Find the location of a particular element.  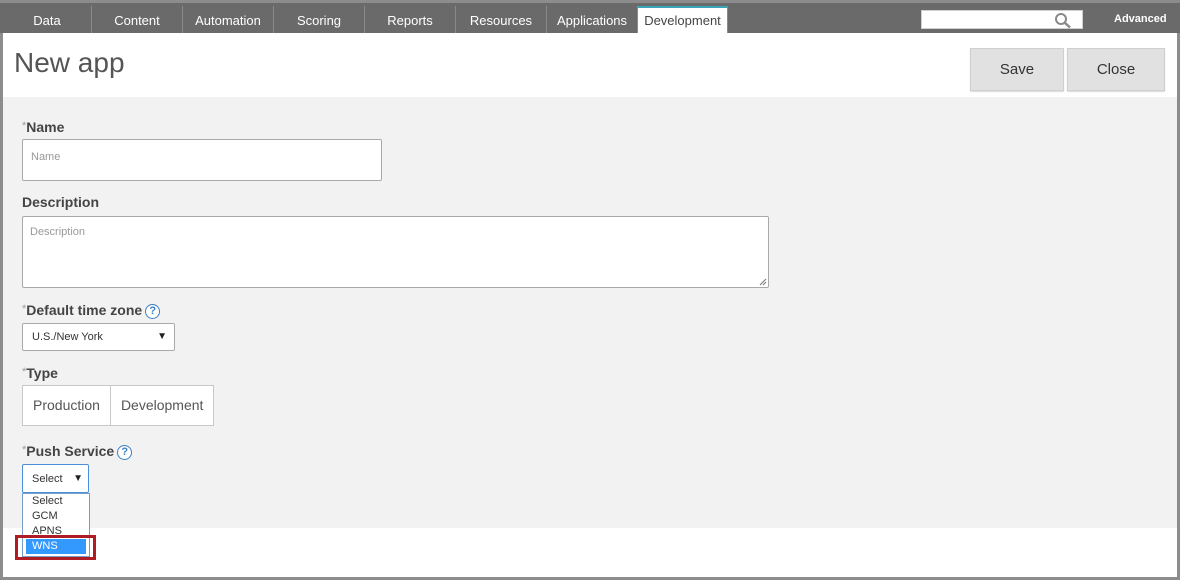

name-label: *Name is located at coordinates (43, 127).